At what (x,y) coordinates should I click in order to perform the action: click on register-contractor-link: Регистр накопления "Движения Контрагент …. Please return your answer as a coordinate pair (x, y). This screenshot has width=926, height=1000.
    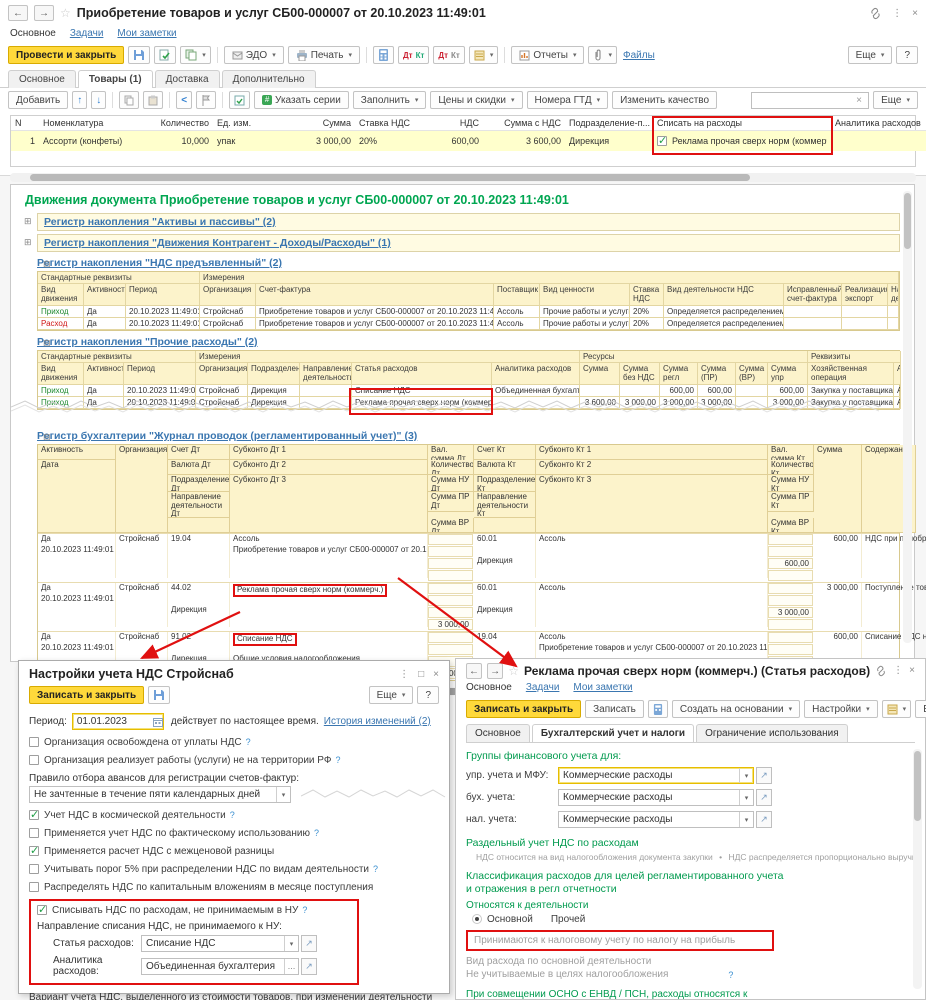
    Looking at the image, I should click on (217, 243).